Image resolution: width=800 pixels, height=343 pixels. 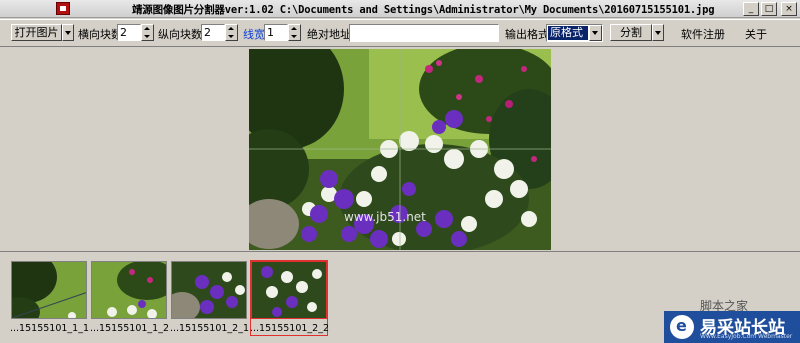 I want to click on site-logo: 易采站长站 Www.EasyJob.Com Webmaster, so click(x=732, y=327).